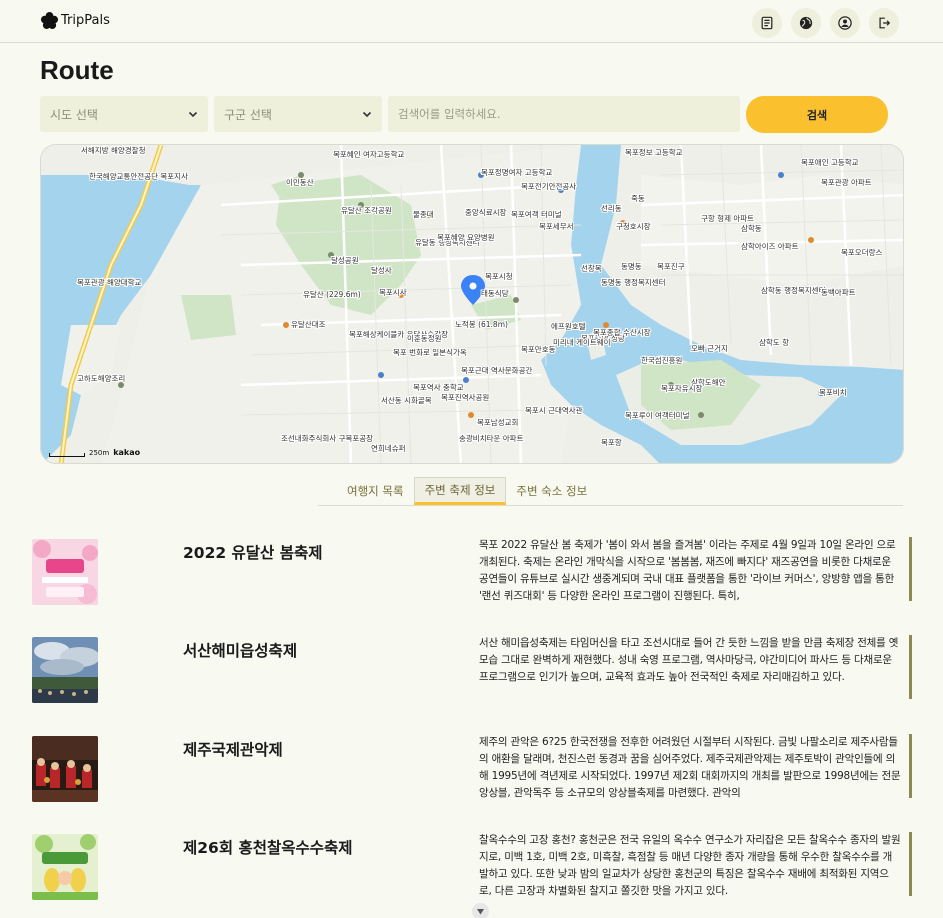 Image resolution: width=943 pixels, height=918 pixels. I want to click on map-place-label: 목포항, so click(611, 442).